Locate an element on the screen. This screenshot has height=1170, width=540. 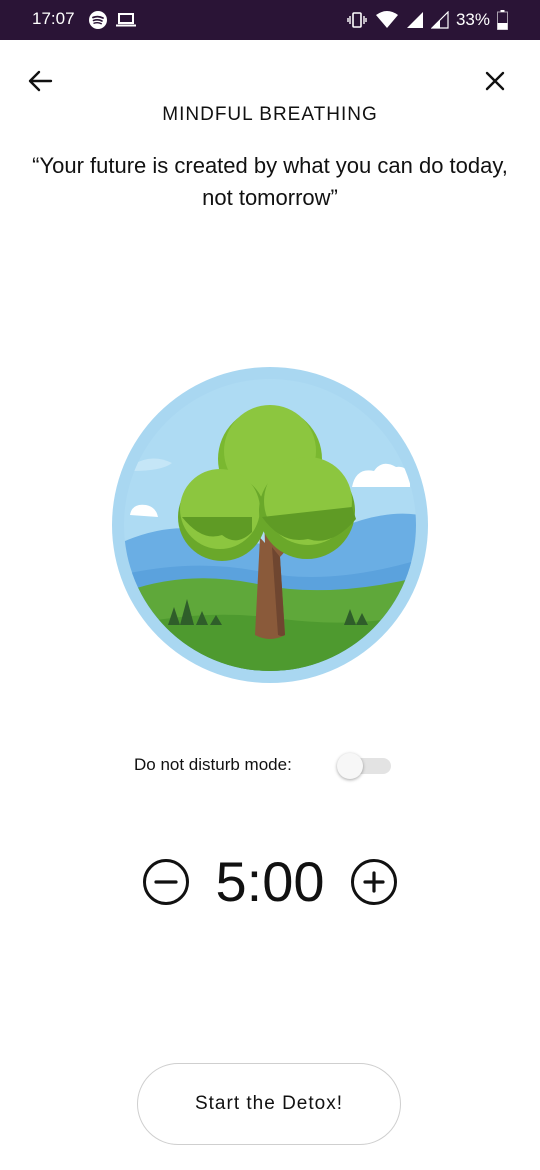
status-time: 17:07 is located at coordinates (53, 18).